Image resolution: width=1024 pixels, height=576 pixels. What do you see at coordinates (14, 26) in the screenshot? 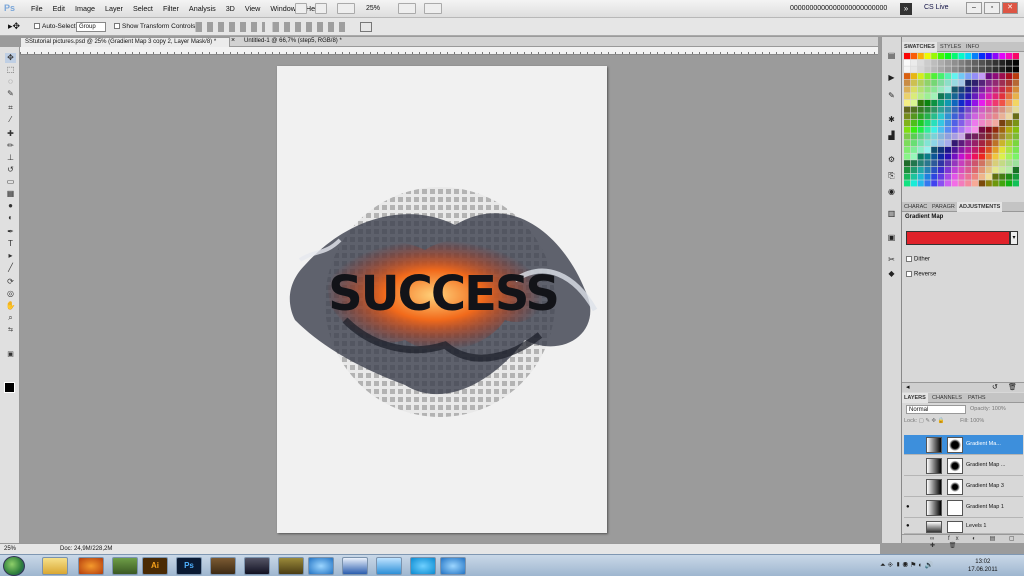
I see `move-tool-icon: ▸✥` at bounding box center [14, 26].